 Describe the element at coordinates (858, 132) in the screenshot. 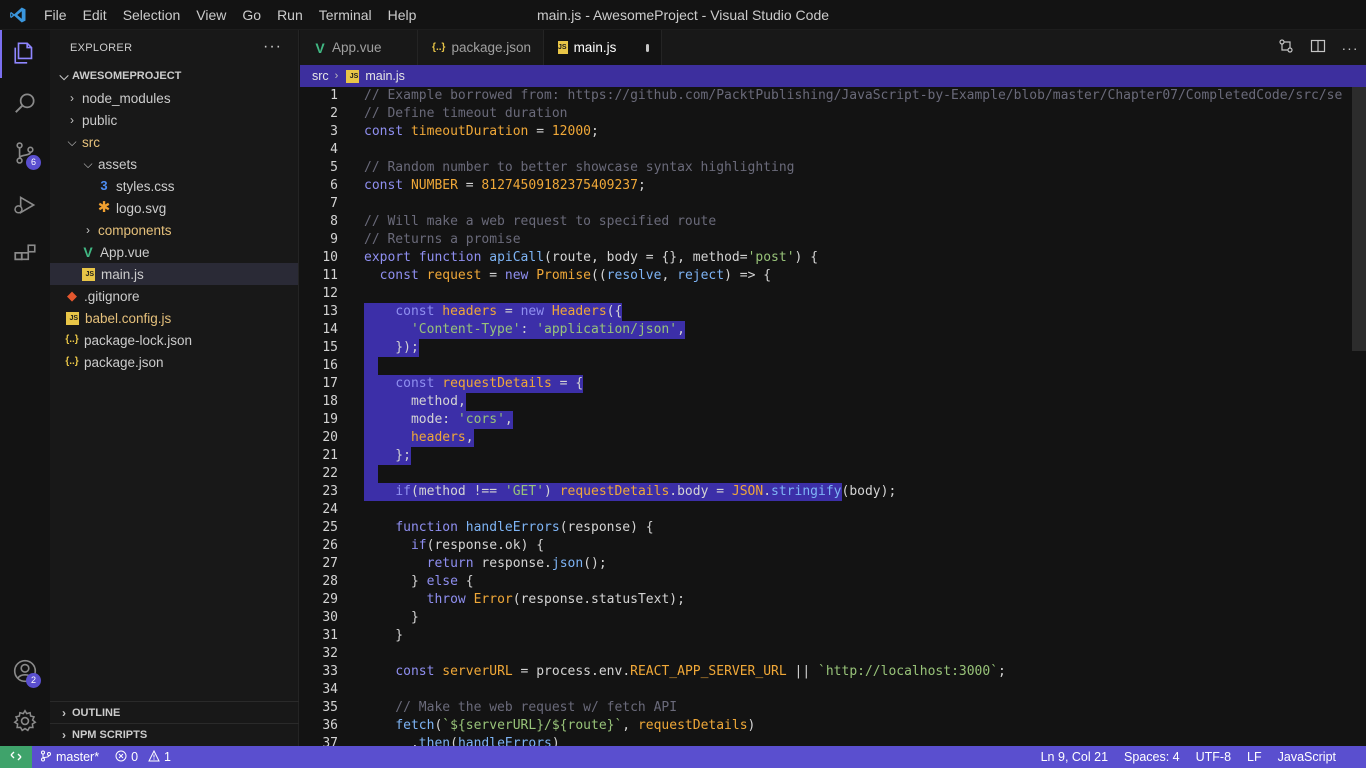

I see `code-line: const timeoutDuration = 12000;` at that location.